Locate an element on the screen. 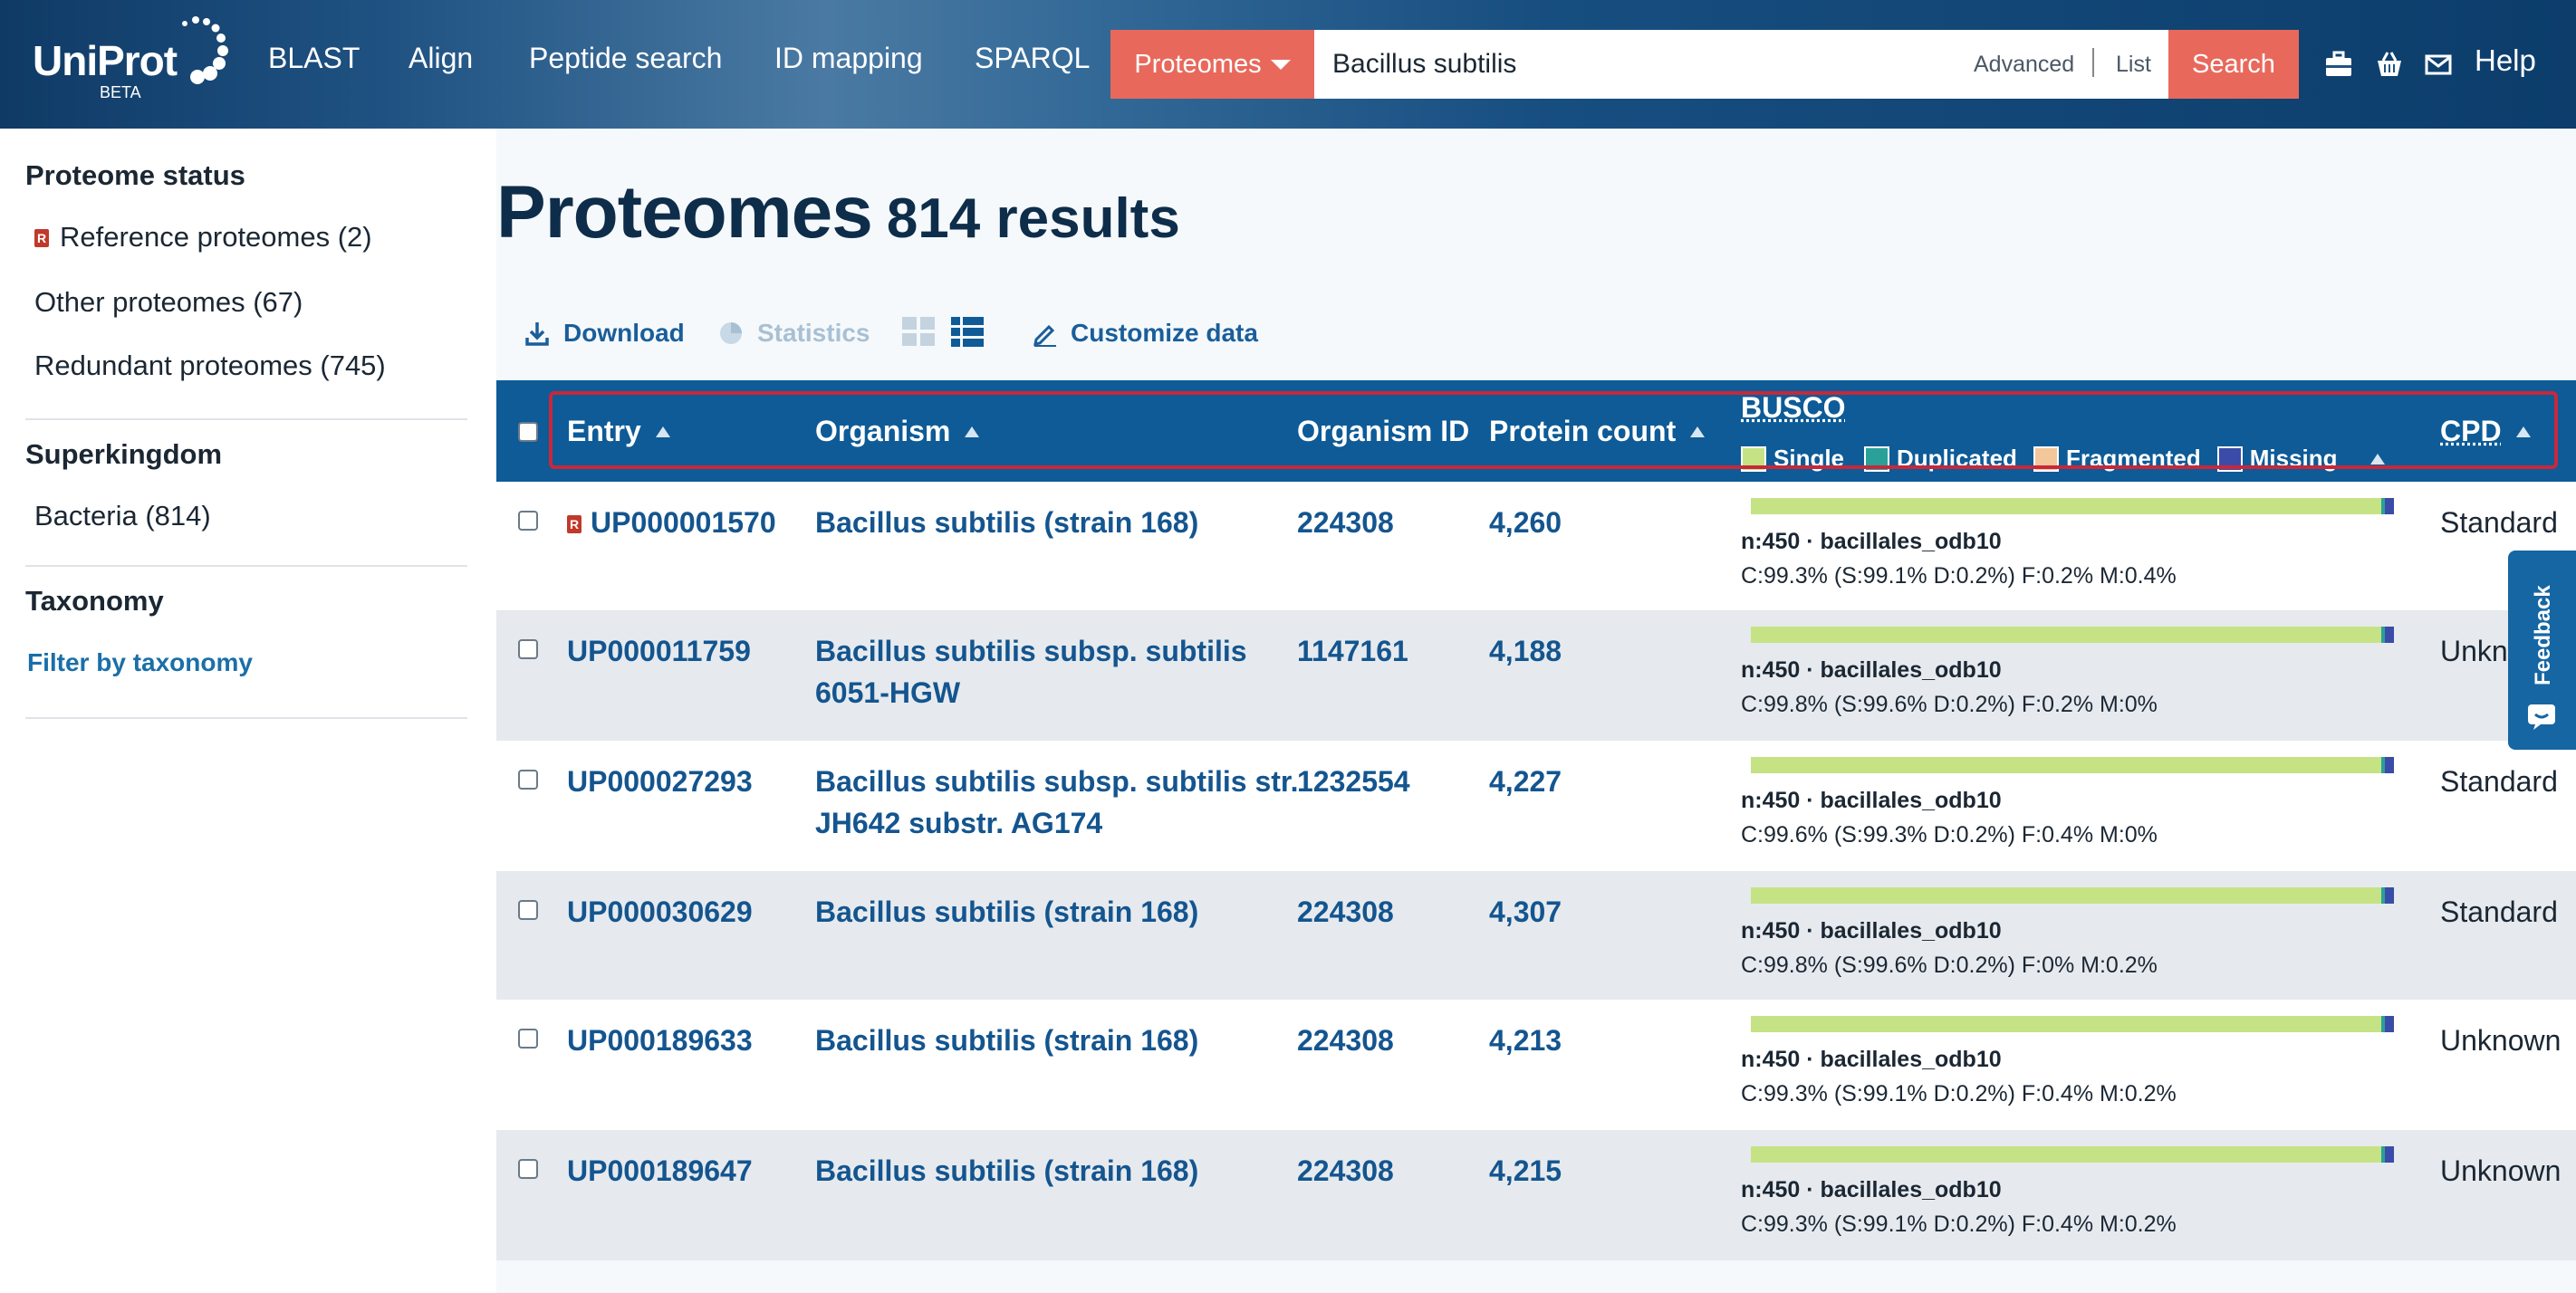 Image resolution: width=2576 pixels, height=1293 pixels. protein-count-link: 4,215 is located at coordinates (1525, 1171).